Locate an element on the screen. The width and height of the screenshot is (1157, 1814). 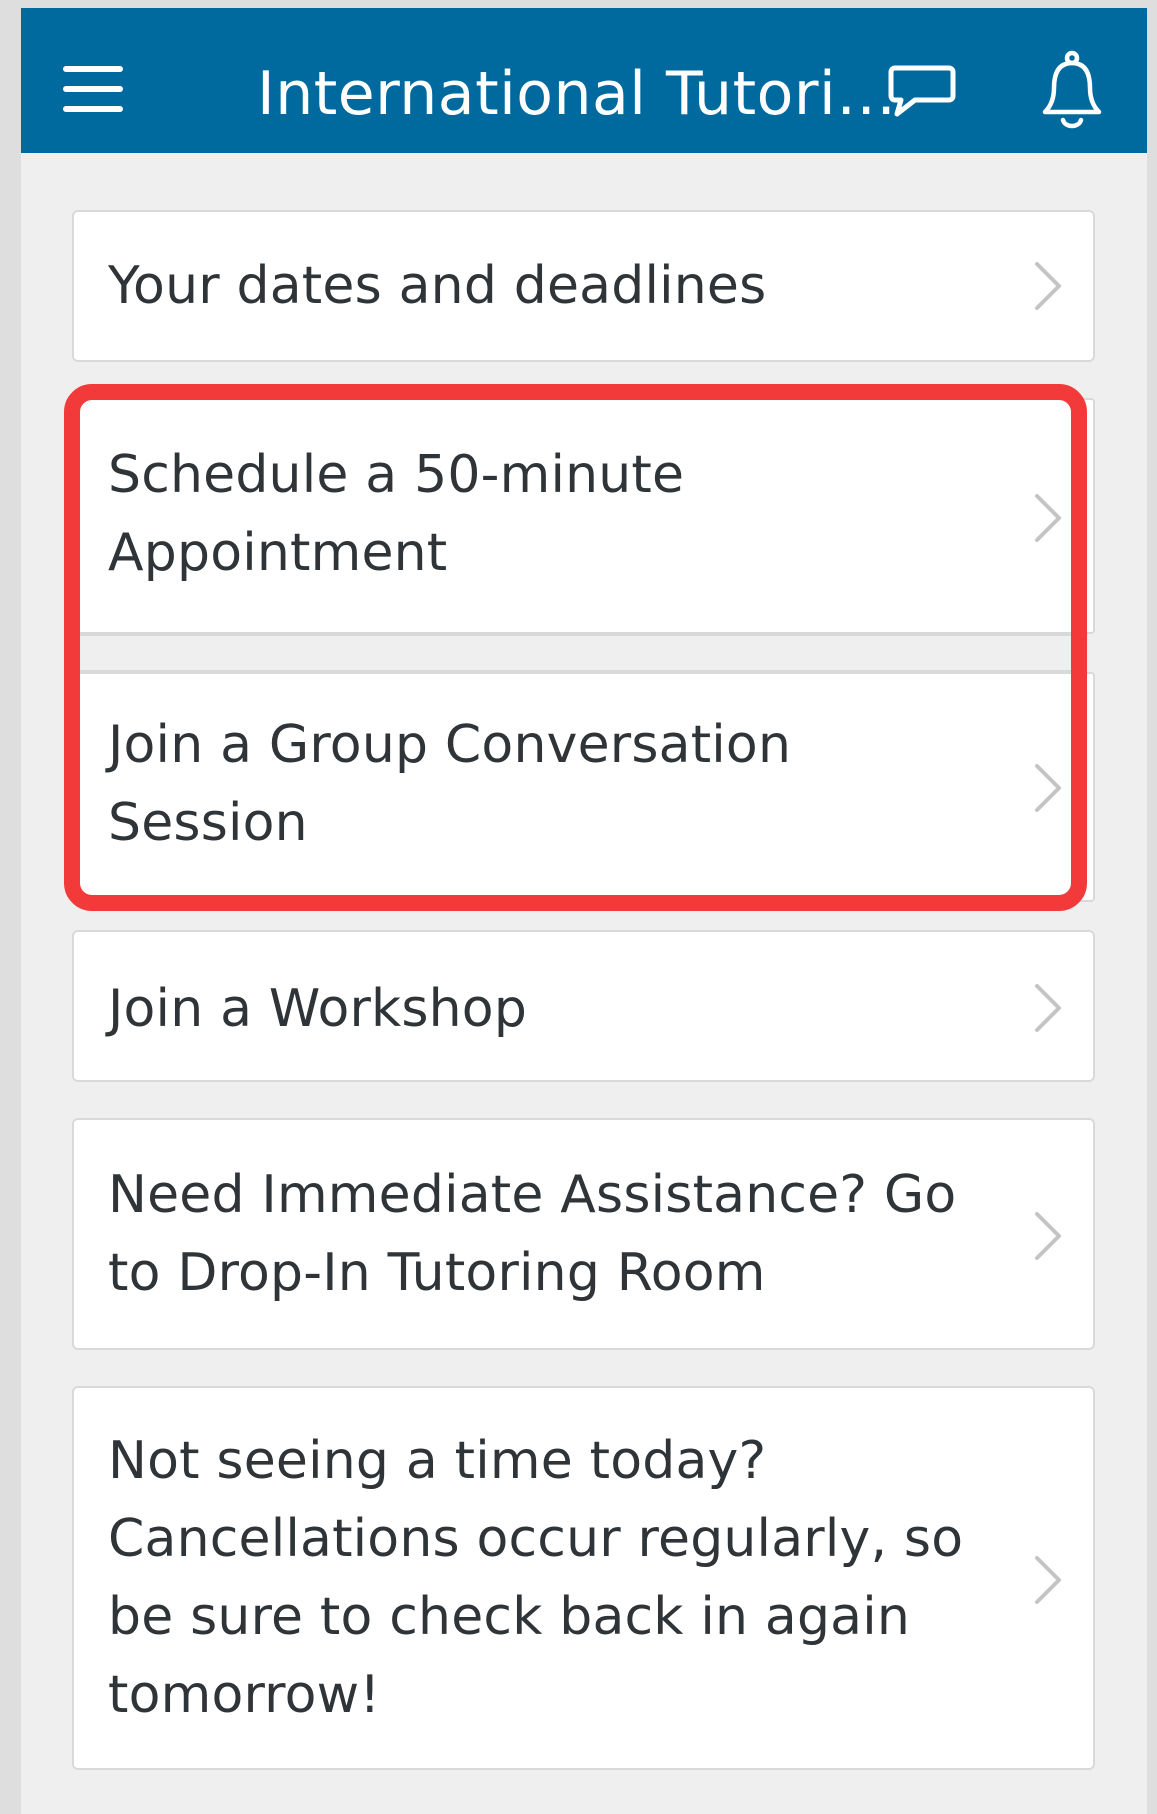
bell-icon is located at coordinates (1072, 91).